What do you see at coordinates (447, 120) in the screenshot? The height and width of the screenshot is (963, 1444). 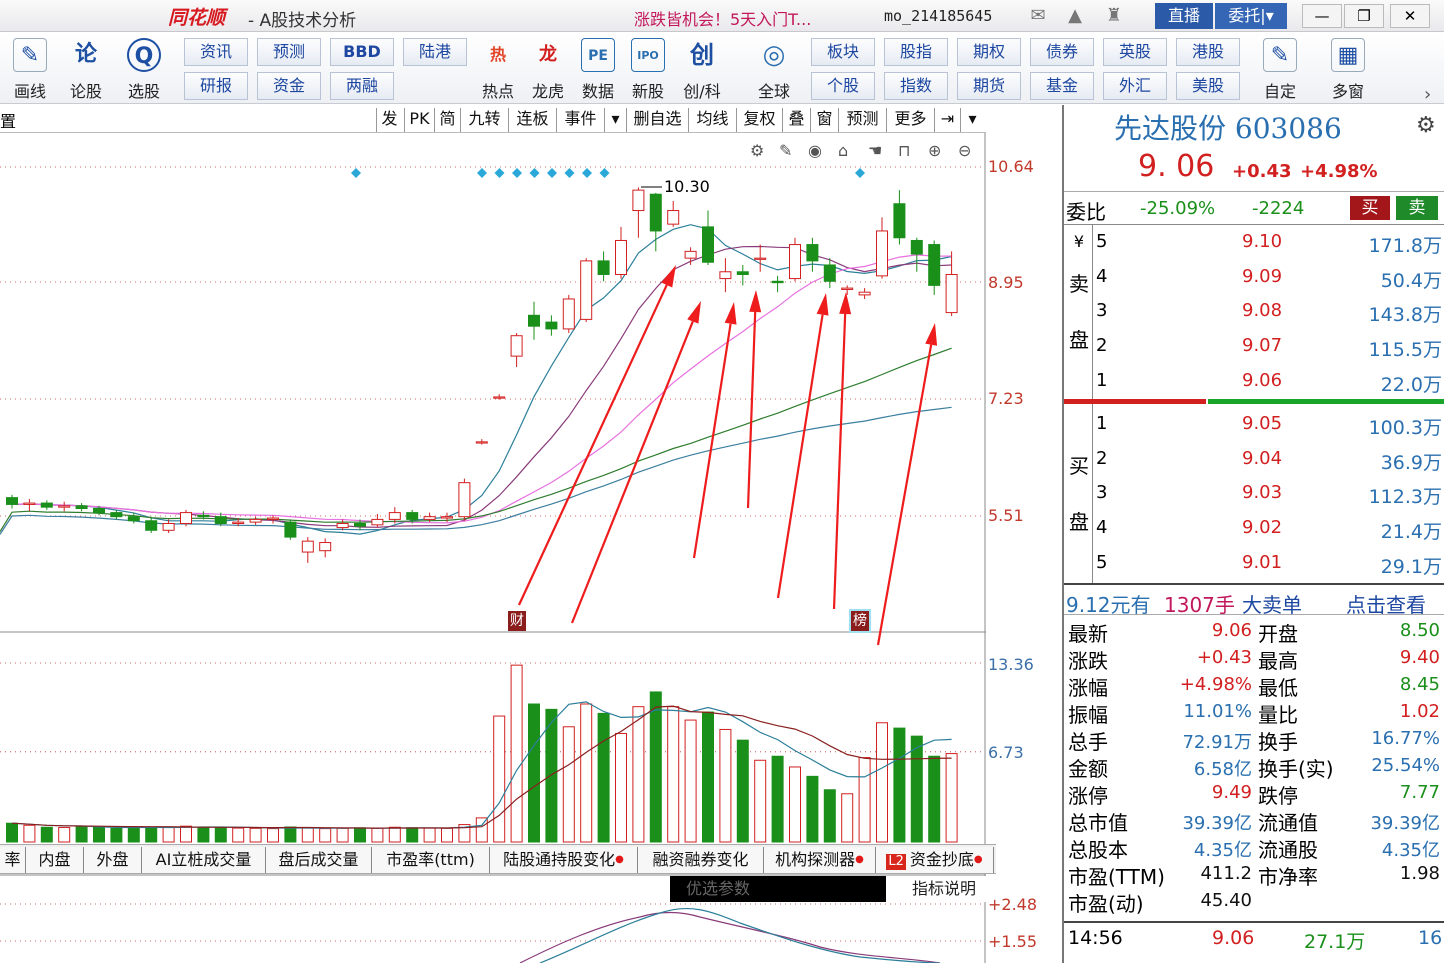 I see `chart-btn-simple: 简` at bounding box center [447, 120].